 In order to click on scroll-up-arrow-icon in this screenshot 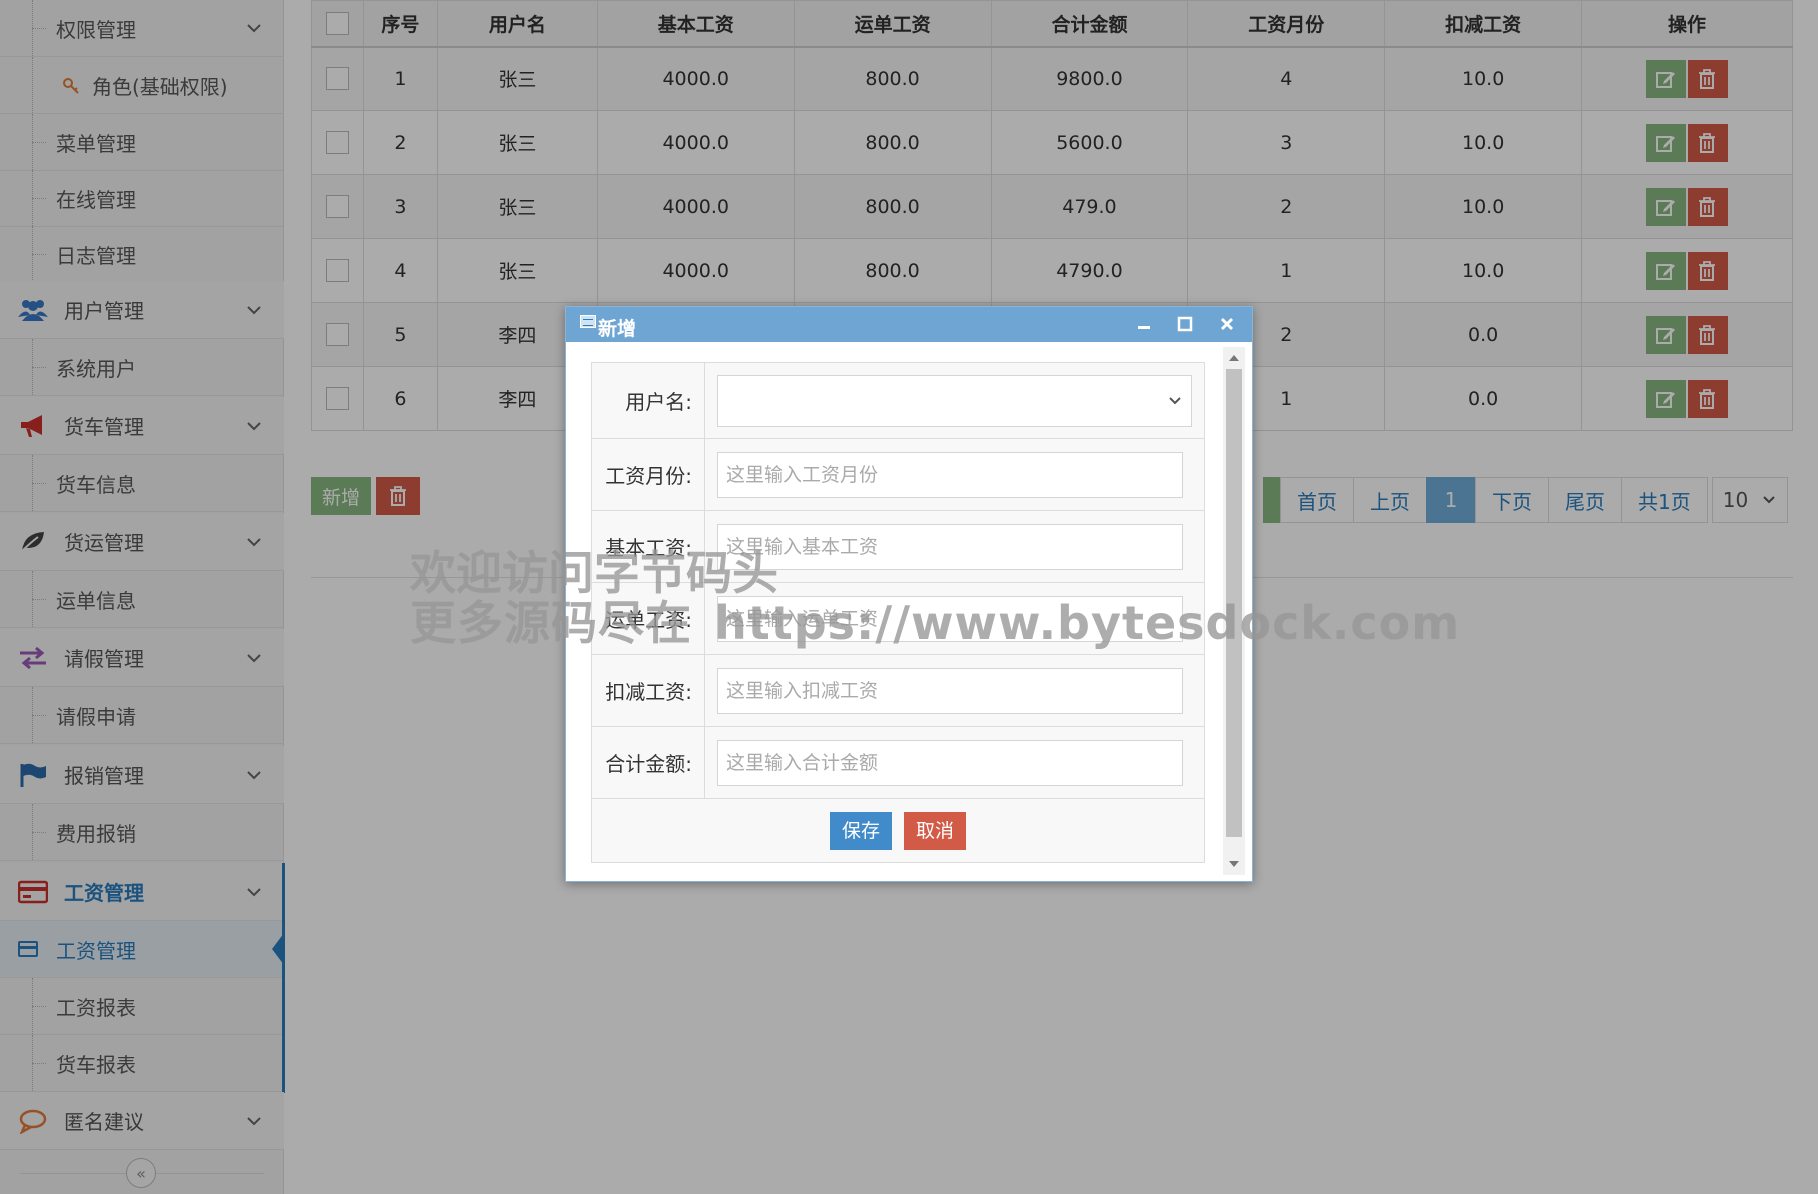, I will do `click(1234, 358)`.